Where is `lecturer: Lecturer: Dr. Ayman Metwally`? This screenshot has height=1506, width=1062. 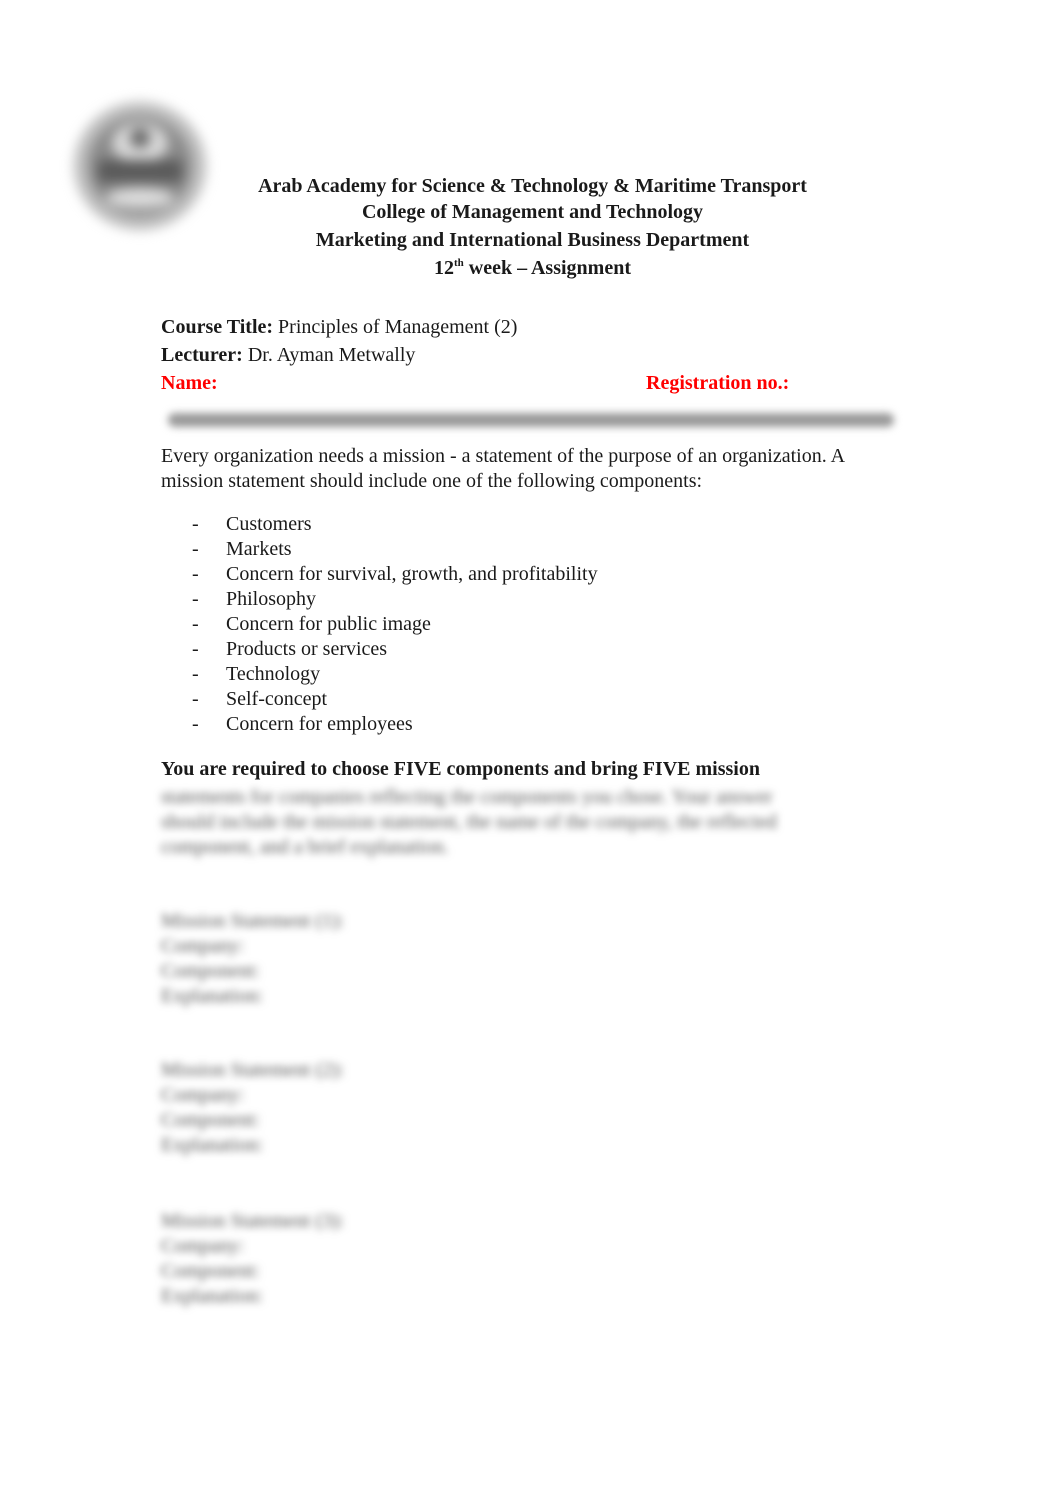 lecturer: Lecturer: Dr. Ayman Metwally is located at coordinates (288, 355).